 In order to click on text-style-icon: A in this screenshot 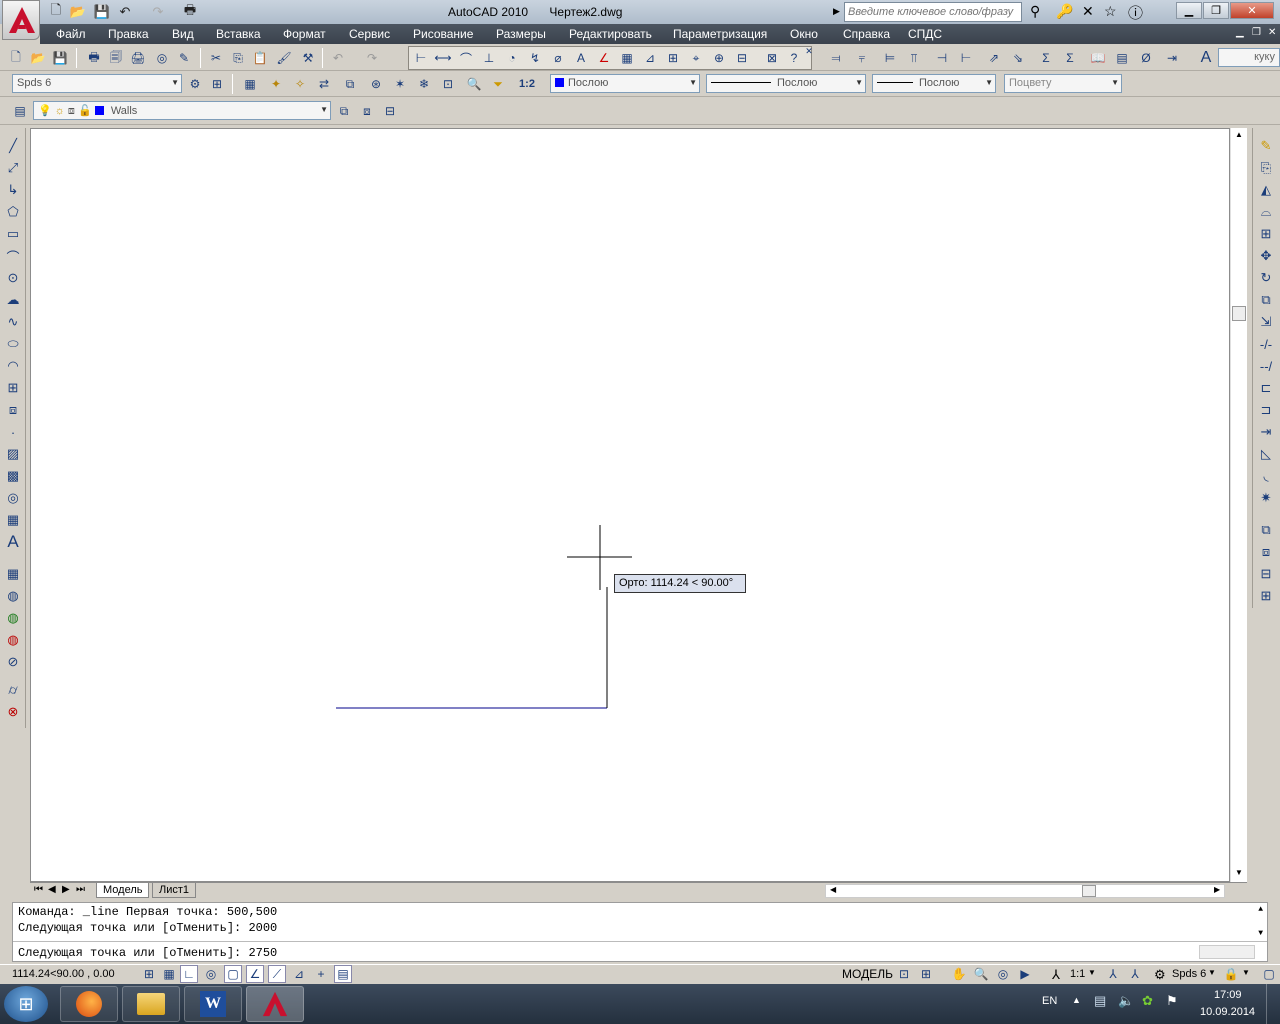, I will do `click(1206, 58)`.